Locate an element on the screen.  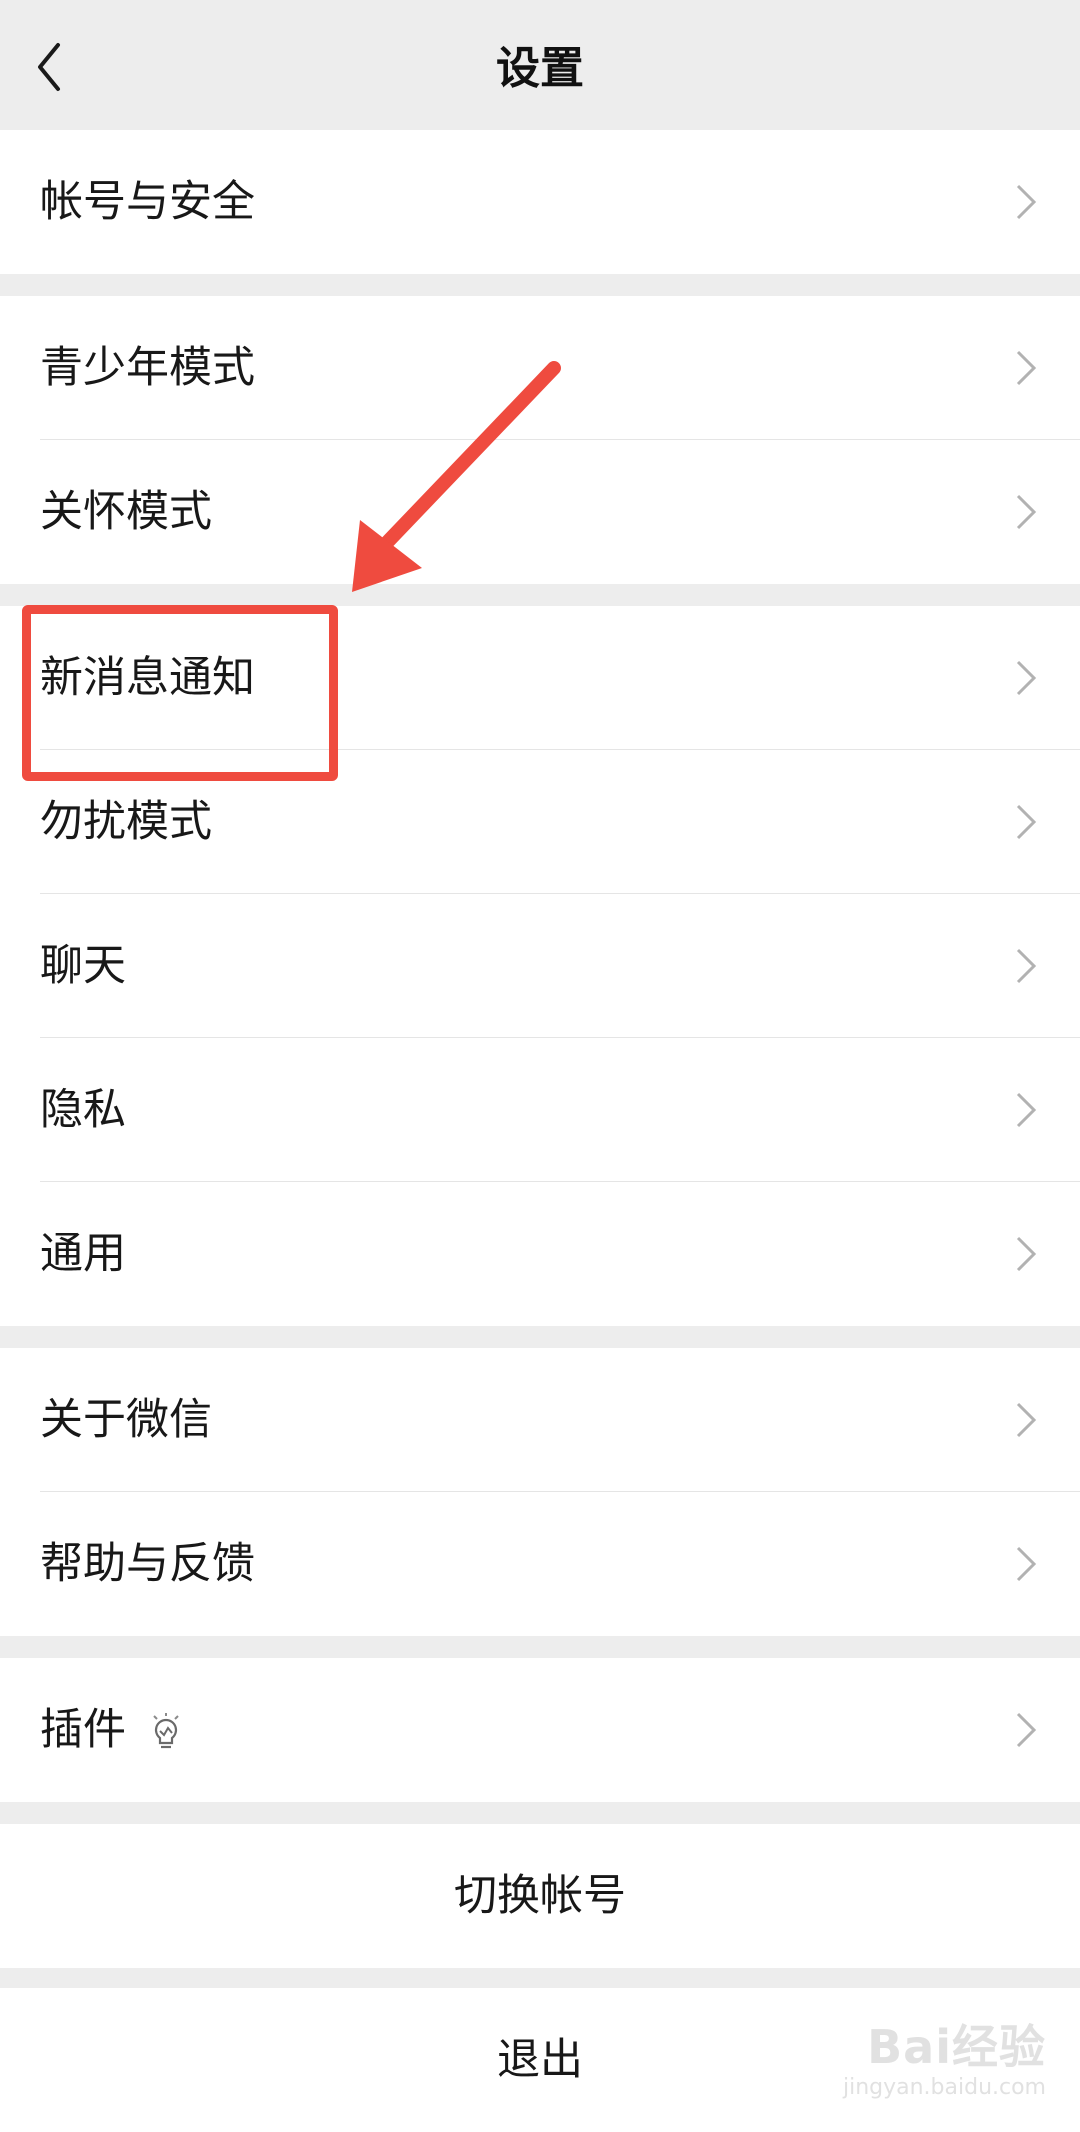
switch-account-label: 切换帐号 is located at coordinates (540, 1896).